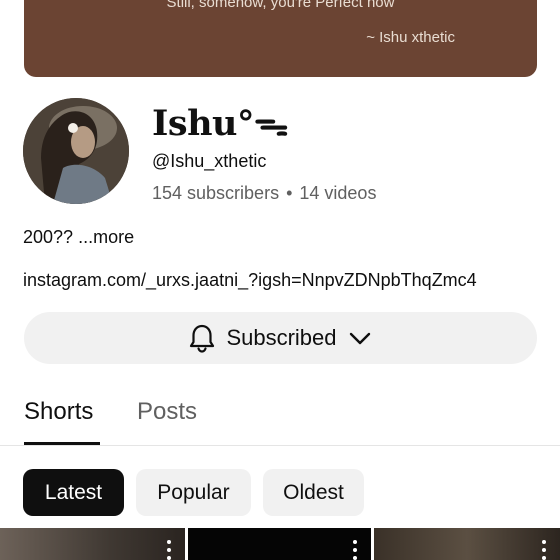 This screenshot has height=560, width=560. I want to click on description-text: 200??, so click(48, 237).